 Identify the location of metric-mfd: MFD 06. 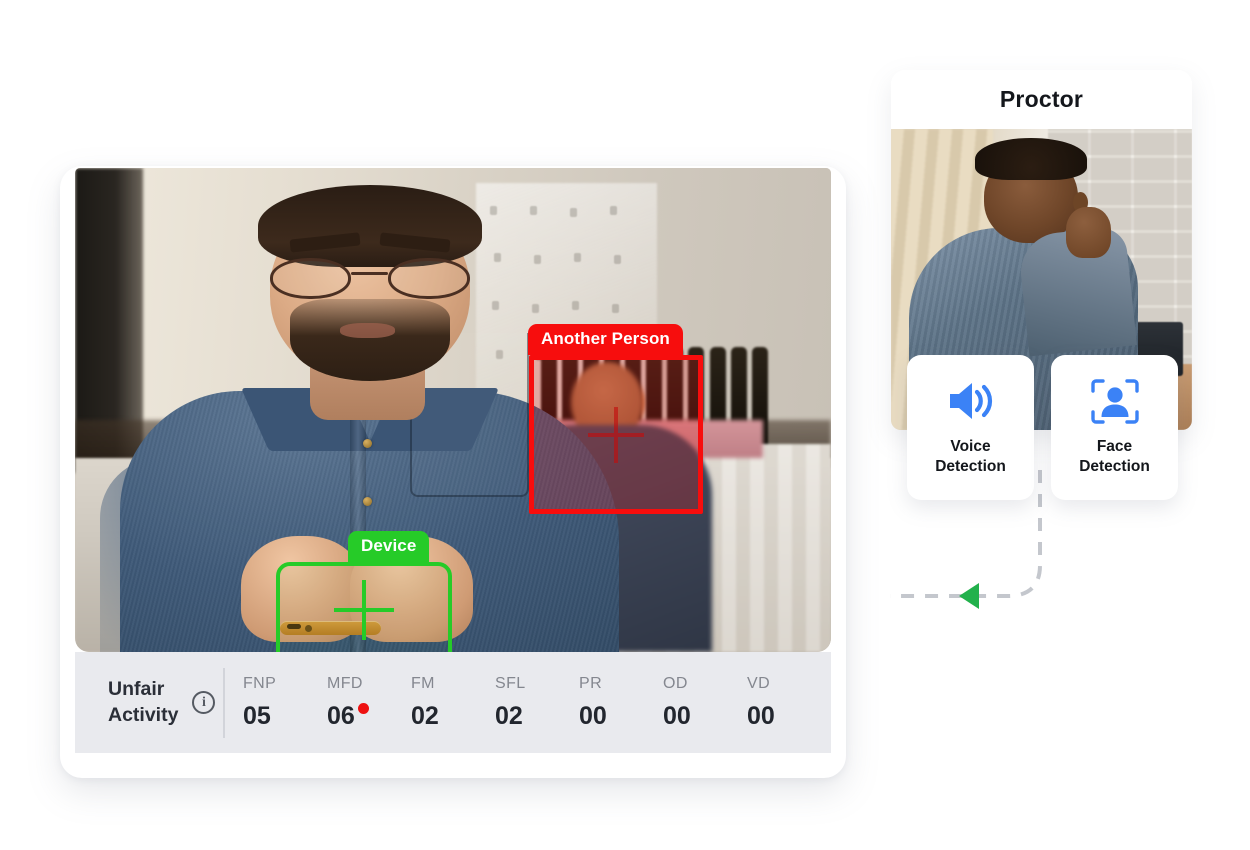
(369, 703).